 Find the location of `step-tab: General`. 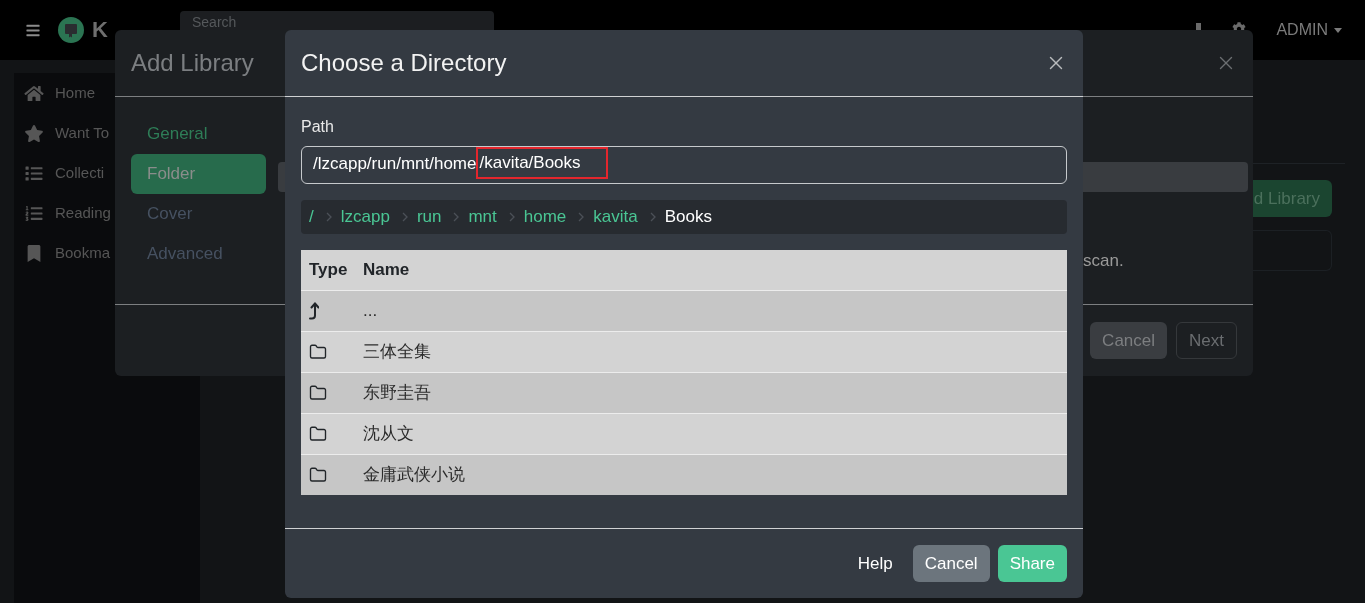

step-tab: General is located at coordinates (198, 134).